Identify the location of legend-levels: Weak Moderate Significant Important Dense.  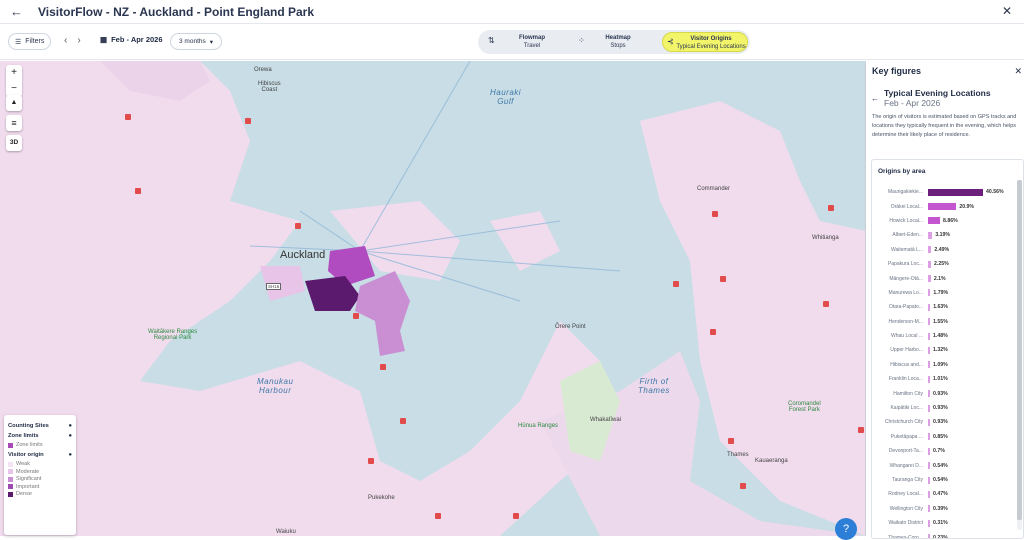
(40, 479).